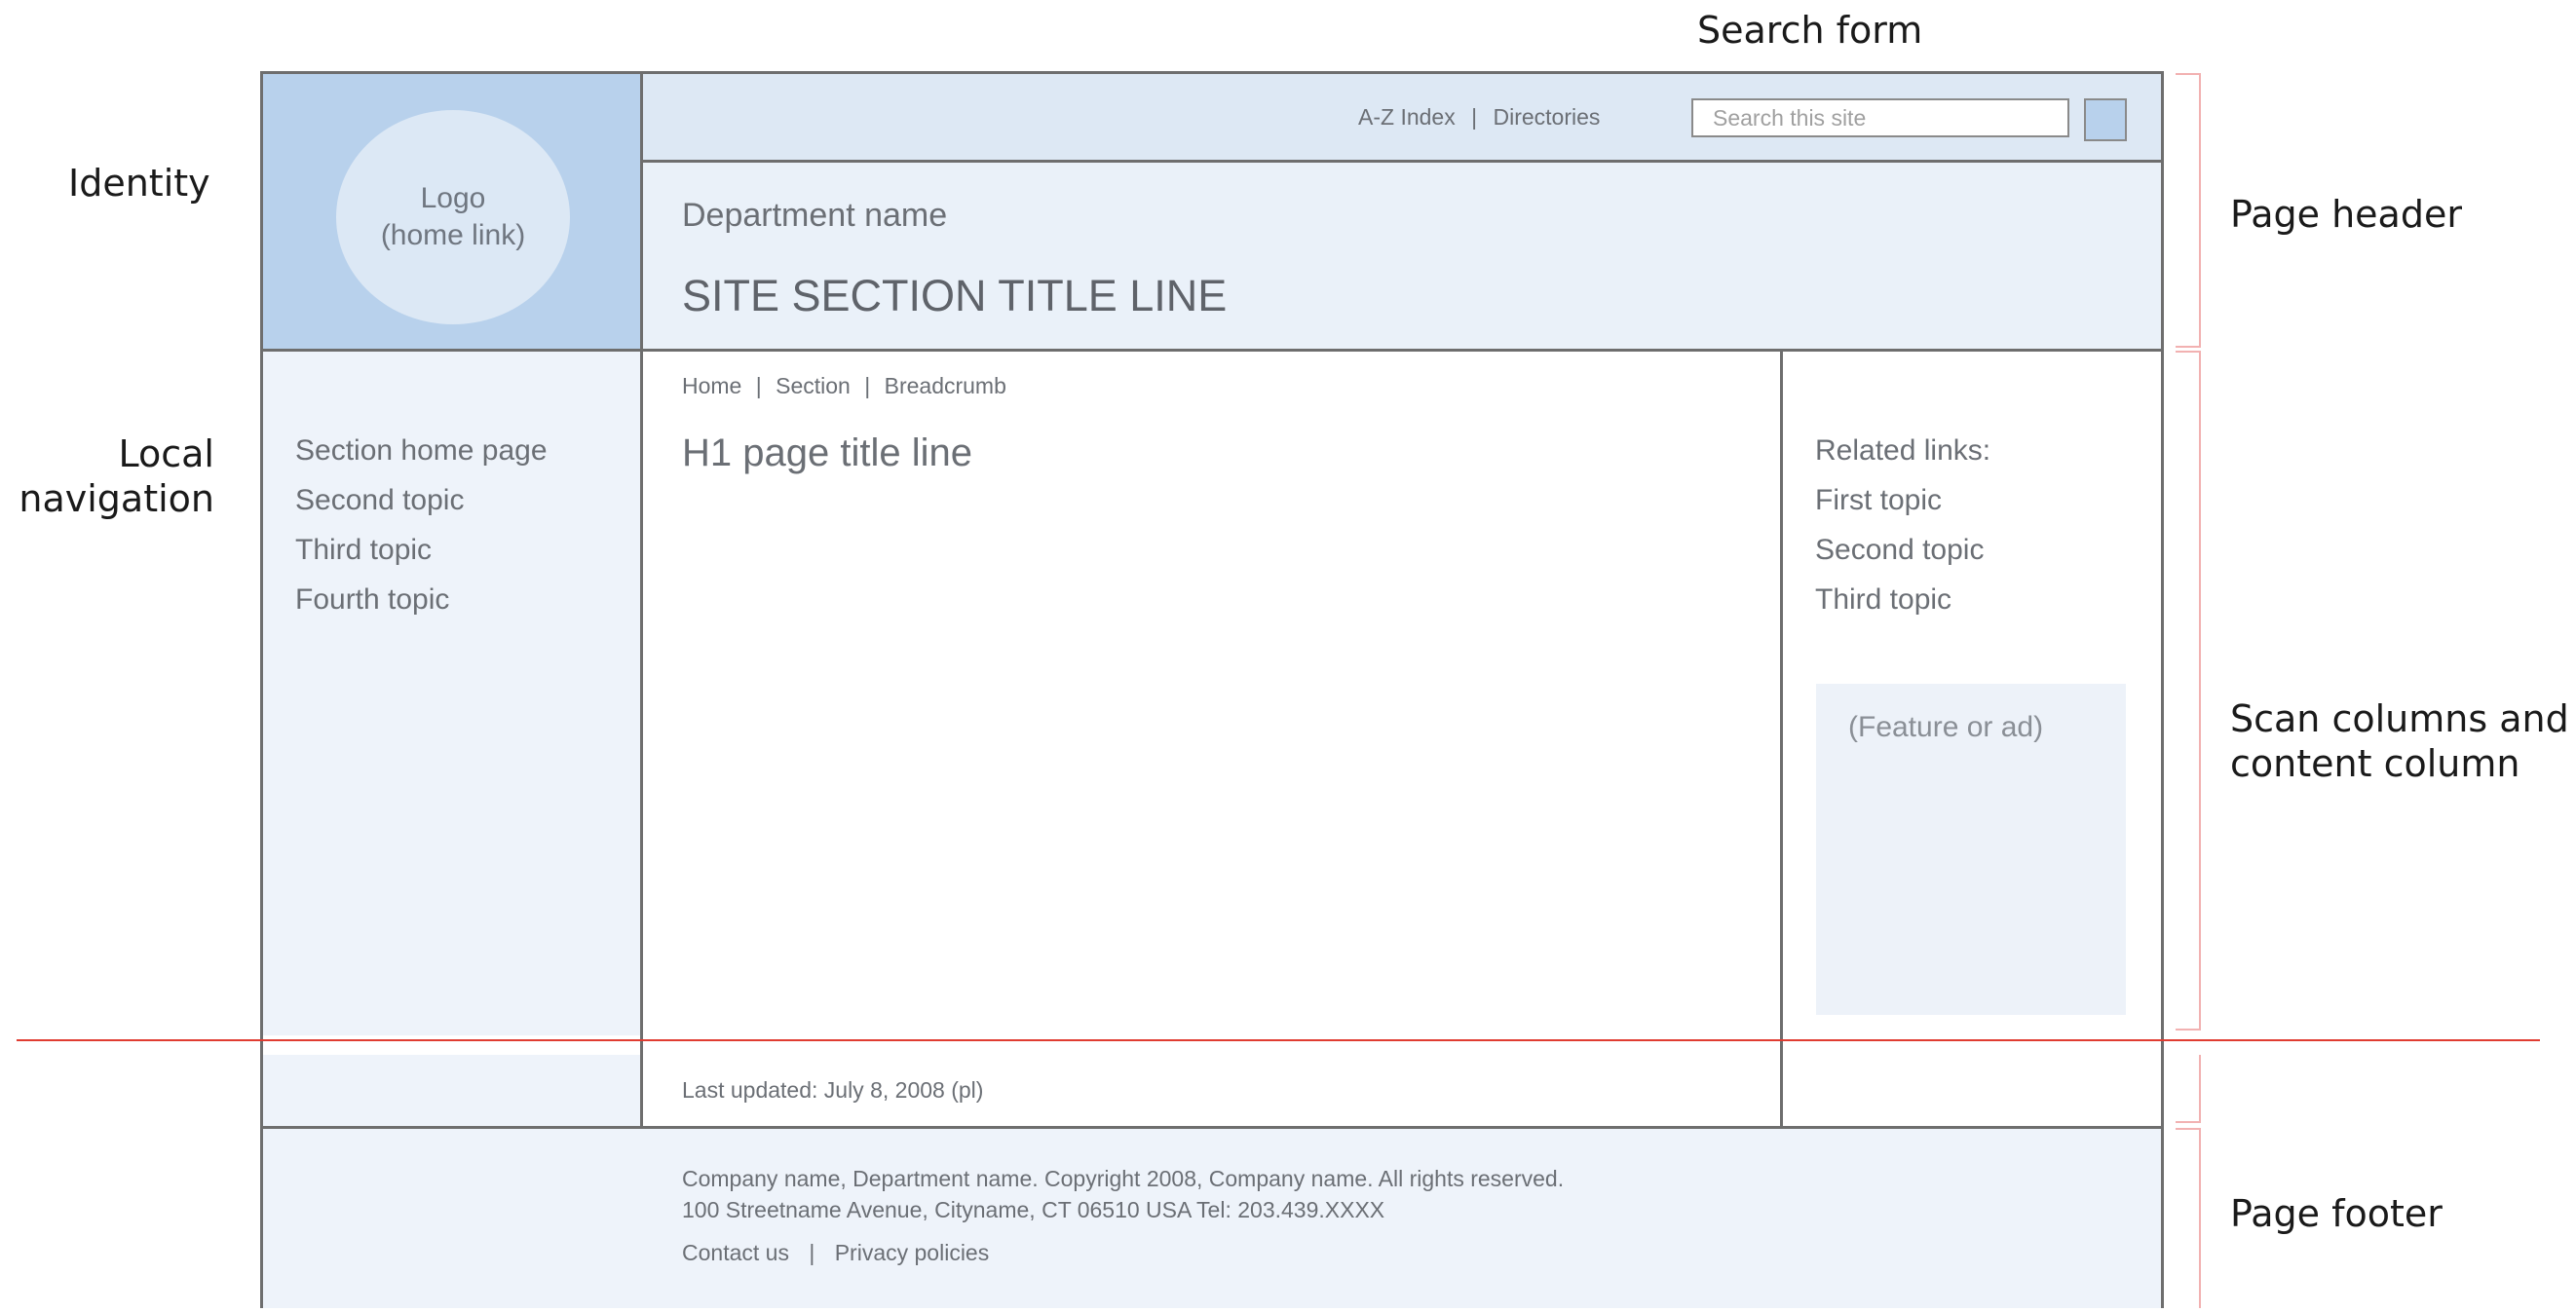 The image size is (2576, 1312). I want to click on annotation-scan-columns-line1: Scan columns and, so click(2399, 718).